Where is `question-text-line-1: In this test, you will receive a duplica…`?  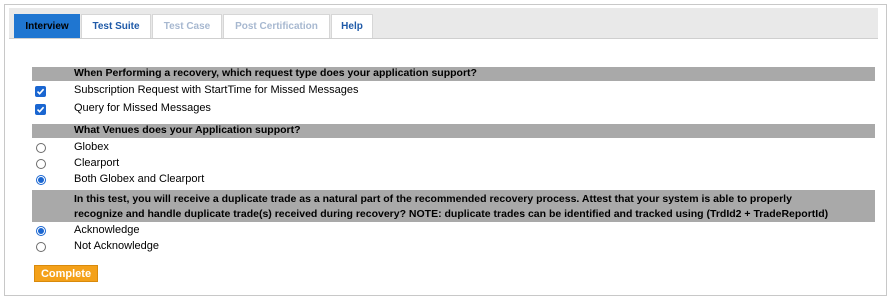 question-text-line-1: In this test, you will receive a duplica… is located at coordinates (433, 199).